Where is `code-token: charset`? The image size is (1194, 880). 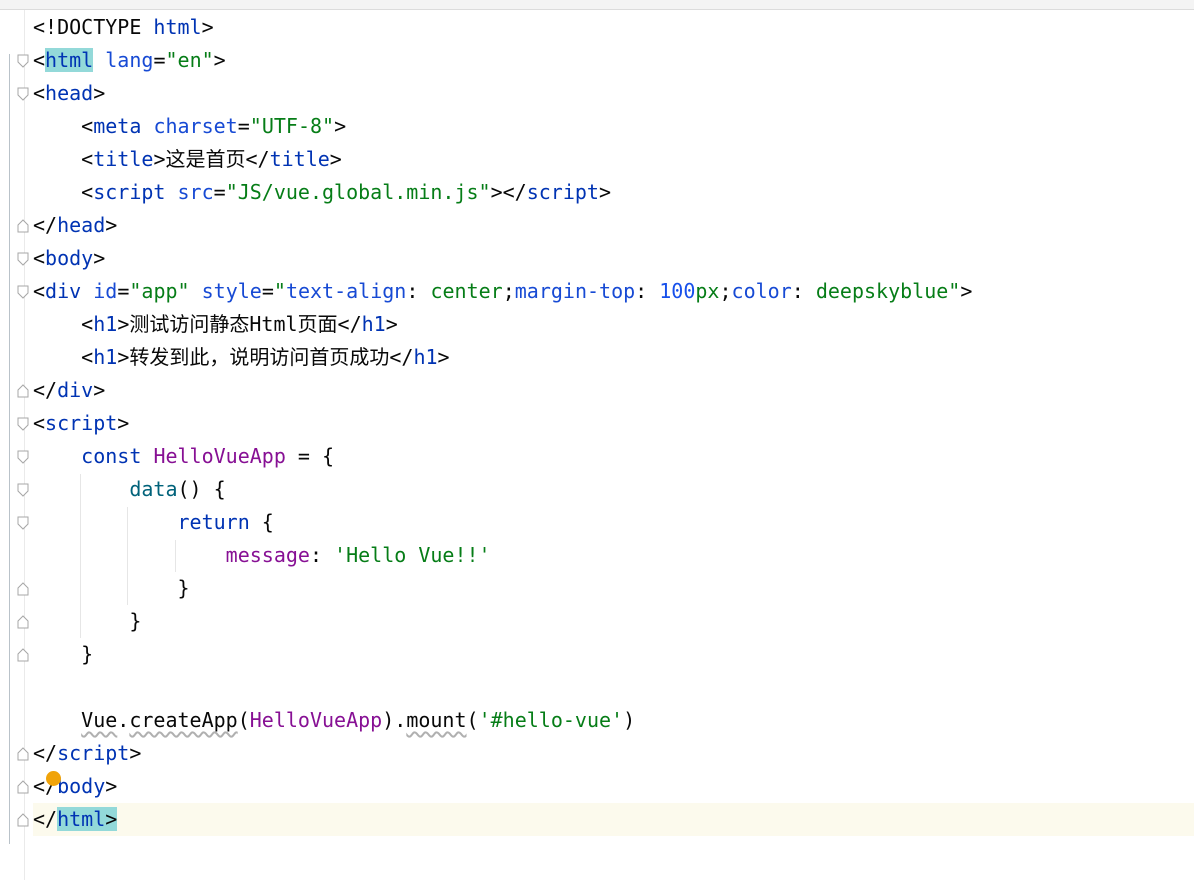 code-token: charset is located at coordinates (195, 126).